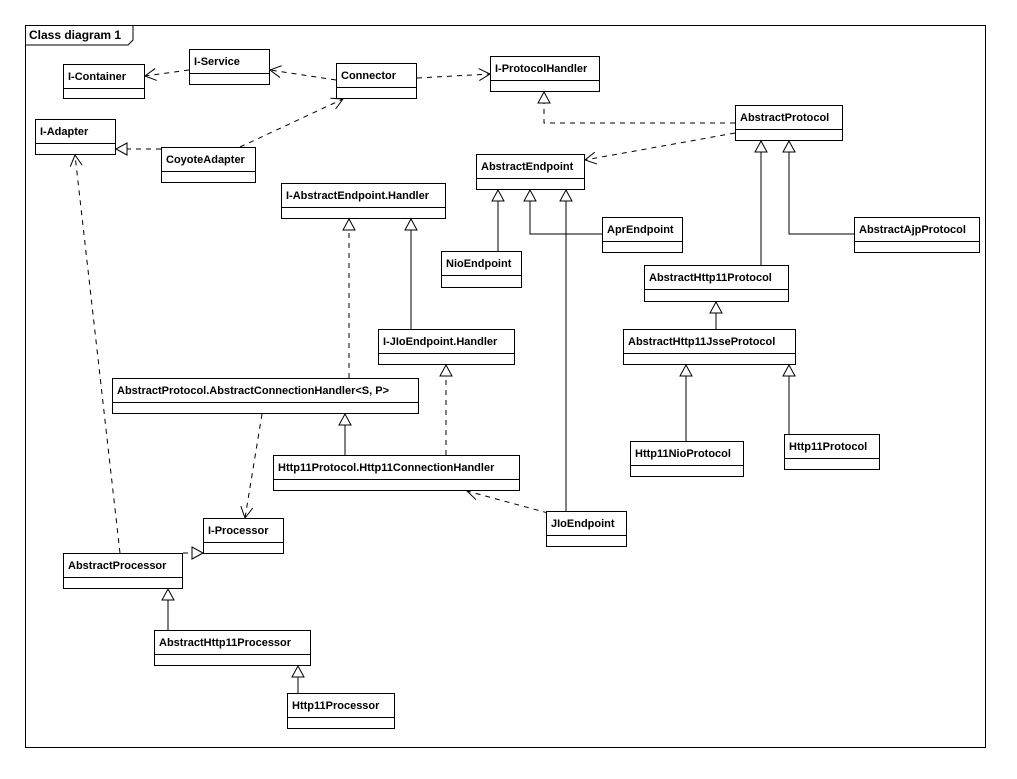 The height and width of the screenshot is (779, 1017). I want to click on class-name: I-JIoEndpoint.Handler, so click(446, 342).